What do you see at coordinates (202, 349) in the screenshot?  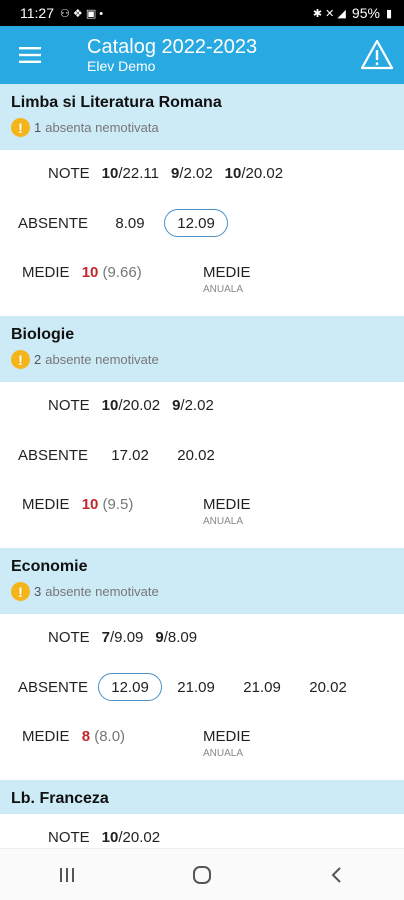 I see `subject-header: Biologie ! 2 absente nemotivate` at bounding box center [202, 349].